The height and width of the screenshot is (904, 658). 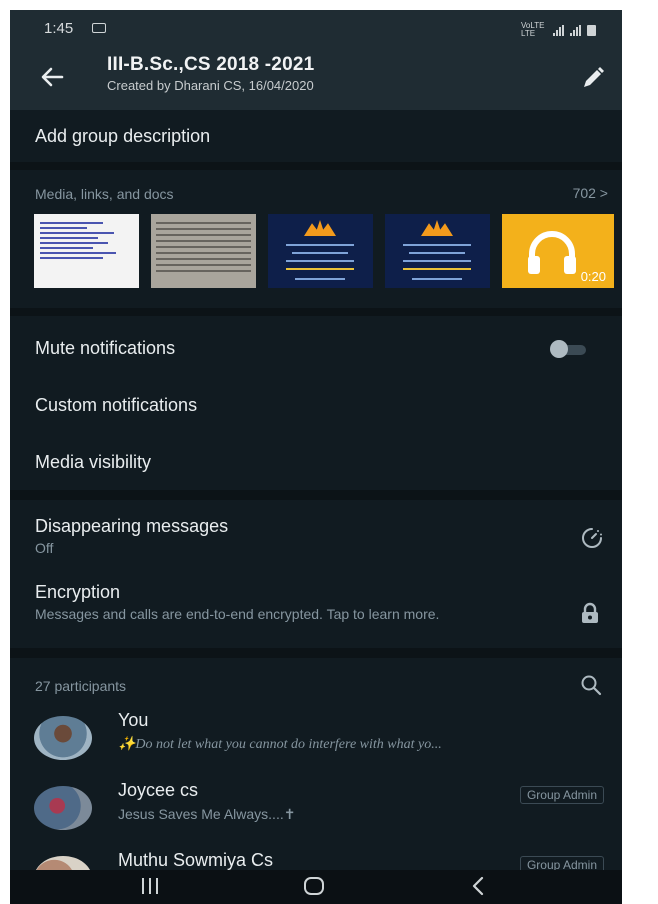 I want to click on group-description-row: Add group description, so click(x=316, y=136).